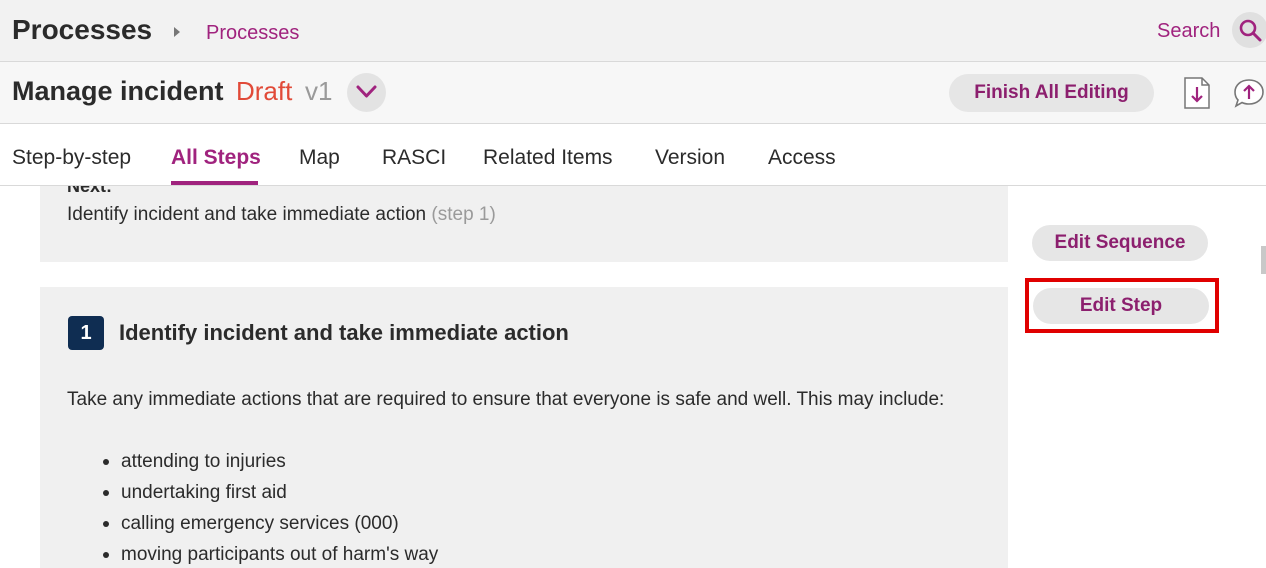 Image resolution: width=1266 pixels, height=568 pixels. What do you see at coordinates (1263, 260) in the screenshot?
I see `scrollbar-thumb` at bounding box center [1263, 260].